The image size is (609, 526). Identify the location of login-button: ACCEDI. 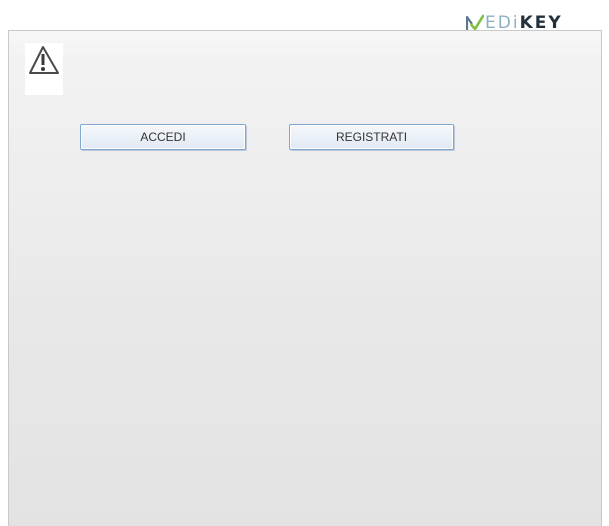
(163, 137).